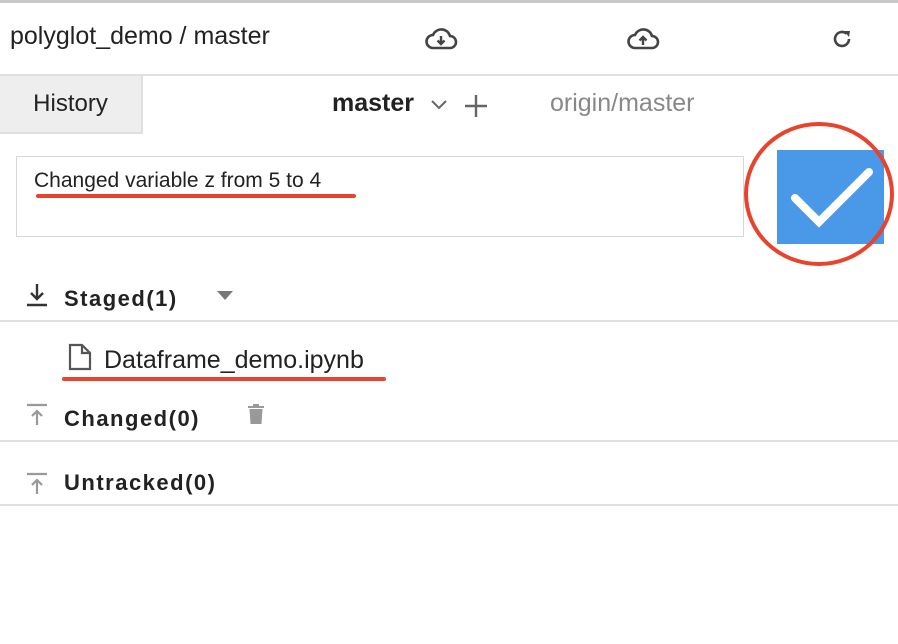 The width and height of the screenshot is (898, 644). What do you see at coordinates (177, 181) in the screenshot?
I see `commit-message-text: Changed variable z from 5 to 4` at bounding box center [177, 181].